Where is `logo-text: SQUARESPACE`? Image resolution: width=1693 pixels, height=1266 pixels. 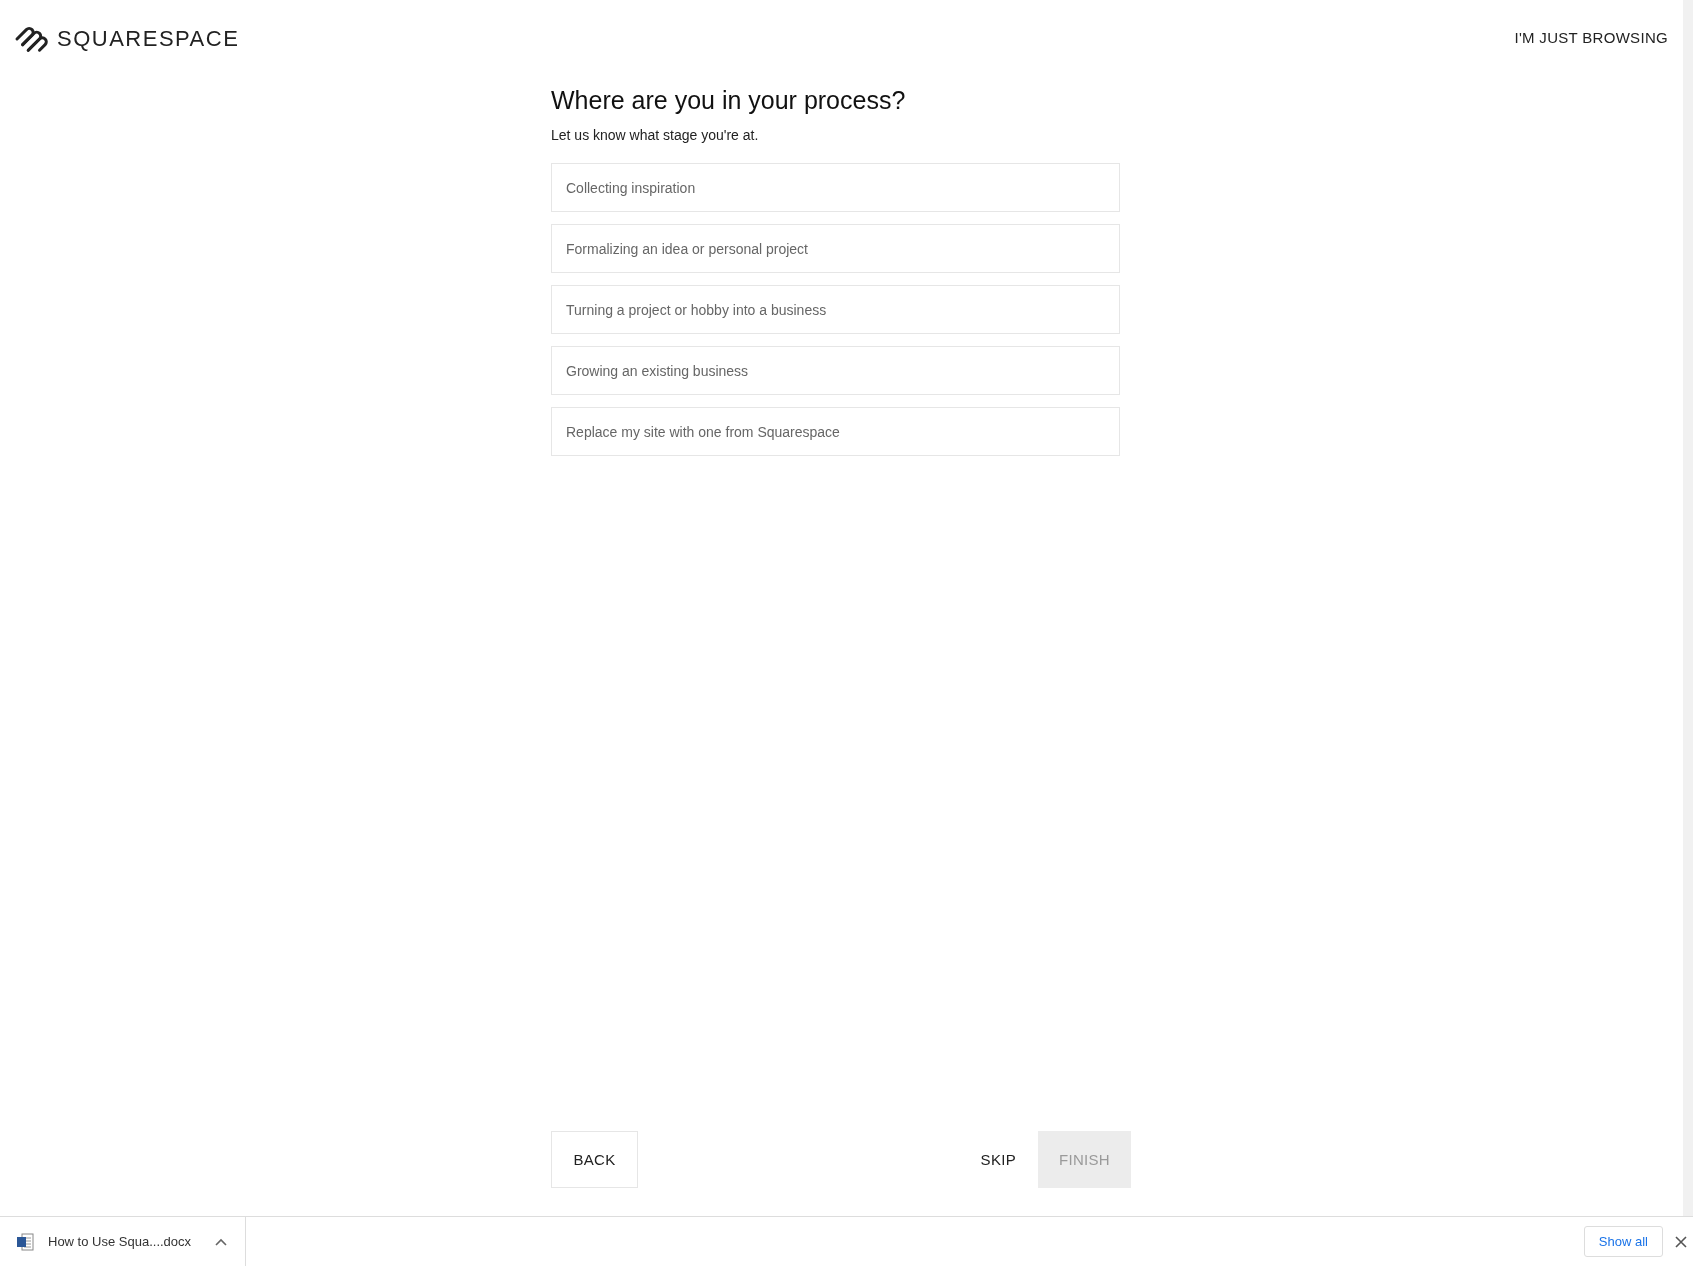 logo-text: SQUARESPACE is located at coordinates (148, 39).